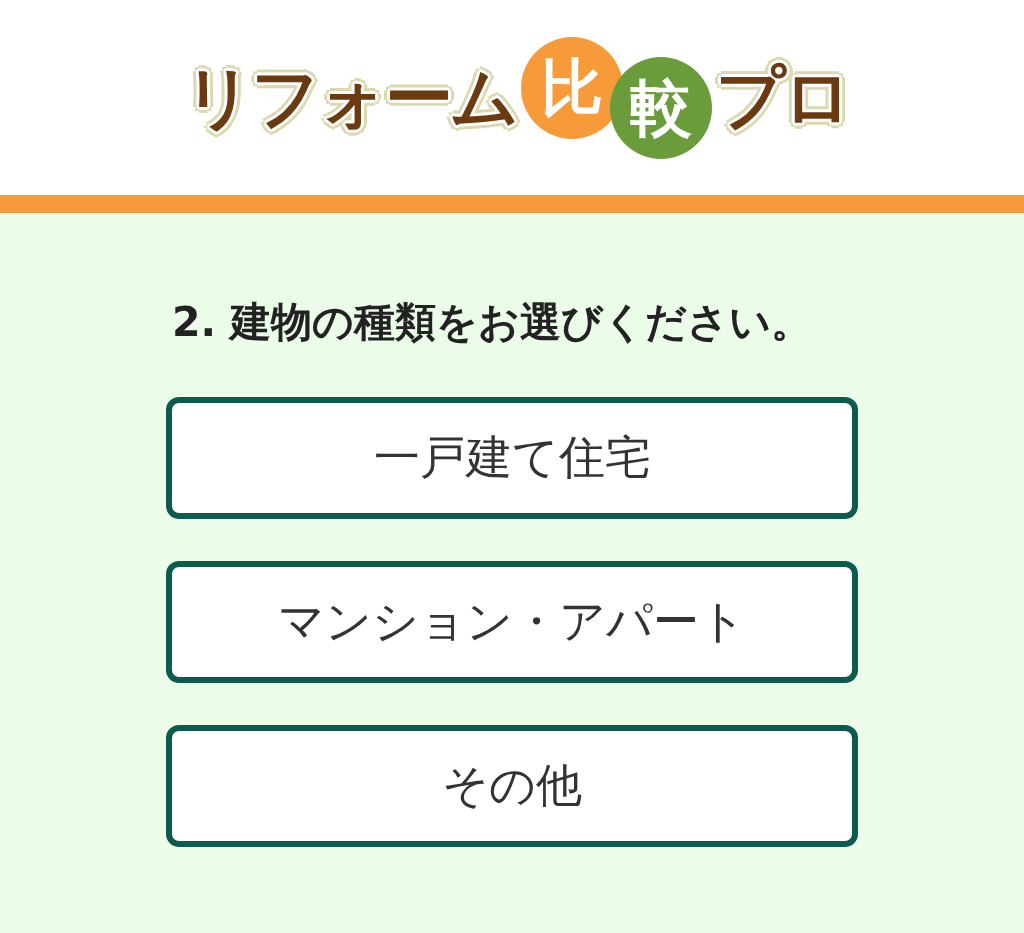 The height and width of the screenshot is (933, 1024). I want to click on option-button: 一戸建て住宅, so click(512, 458).